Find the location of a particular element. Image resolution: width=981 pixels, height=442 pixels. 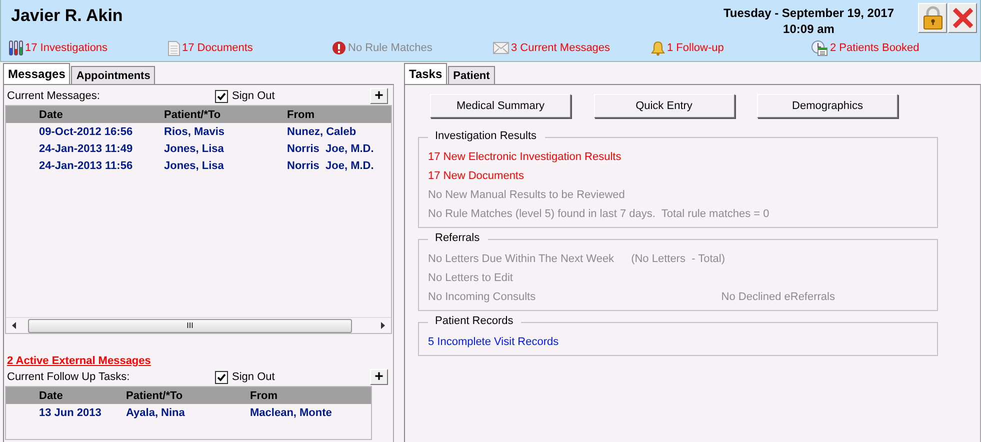

status-text: (No Letters - Total) is located at coordinates (678, 258).